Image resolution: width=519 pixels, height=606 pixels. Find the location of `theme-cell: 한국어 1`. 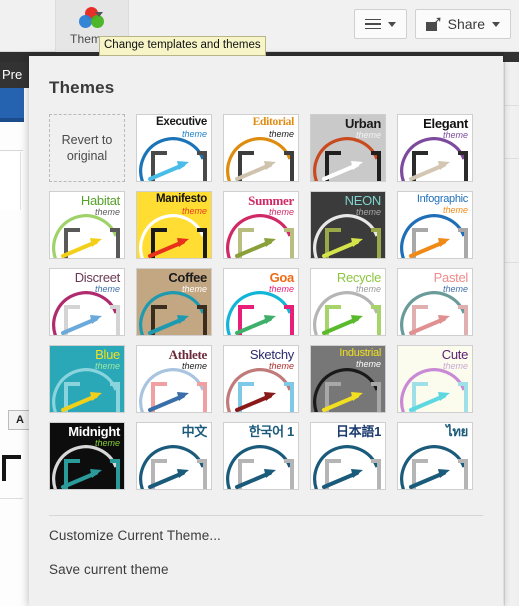

theme-cell: 한국어 1 is located at coordinates (261, 456).